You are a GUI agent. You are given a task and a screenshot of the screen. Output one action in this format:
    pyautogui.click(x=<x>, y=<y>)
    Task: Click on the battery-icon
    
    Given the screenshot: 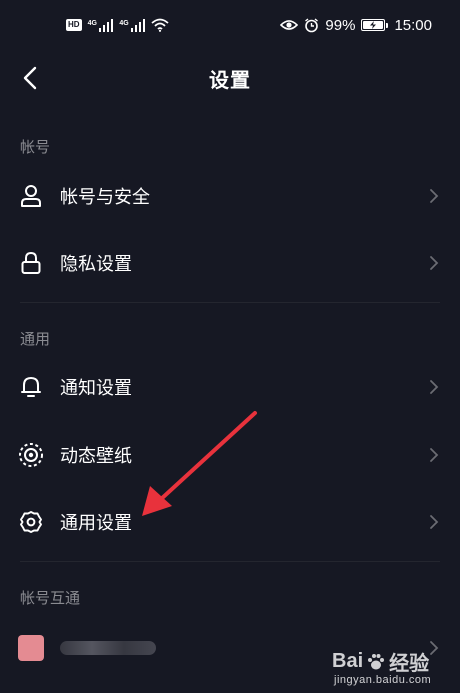 What is the action you would take?
    pyautogui.click(x=375, y=25)
    